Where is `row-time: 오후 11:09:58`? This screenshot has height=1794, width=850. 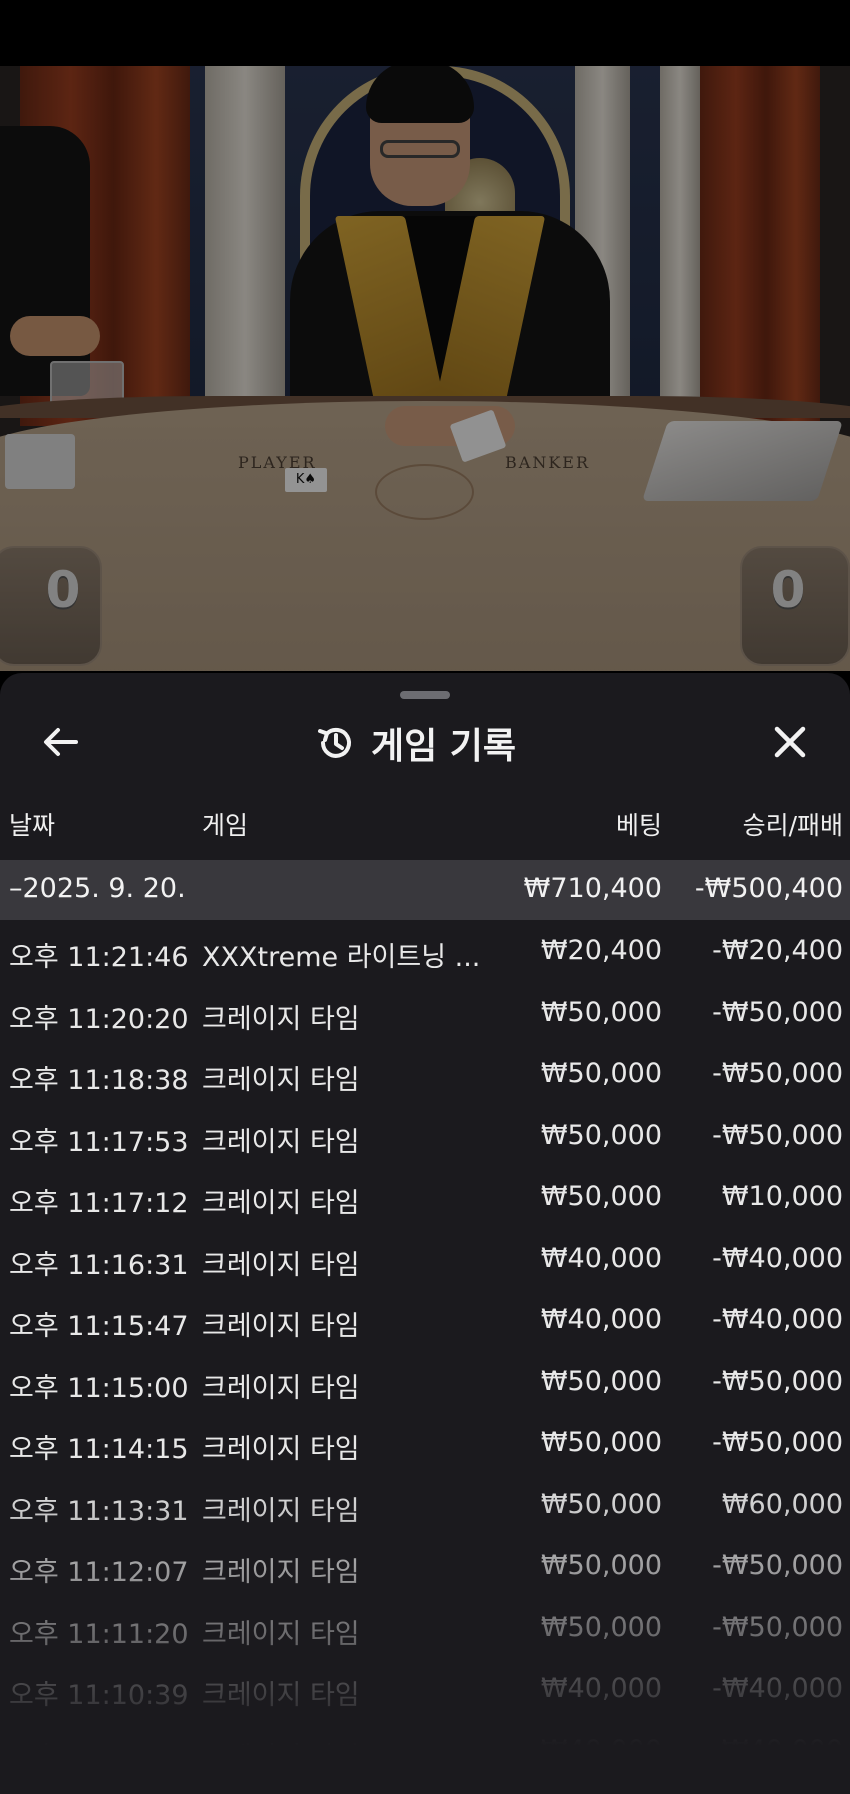 row-time: 오후 11:09:58 is located at coordinates (99, 1757).